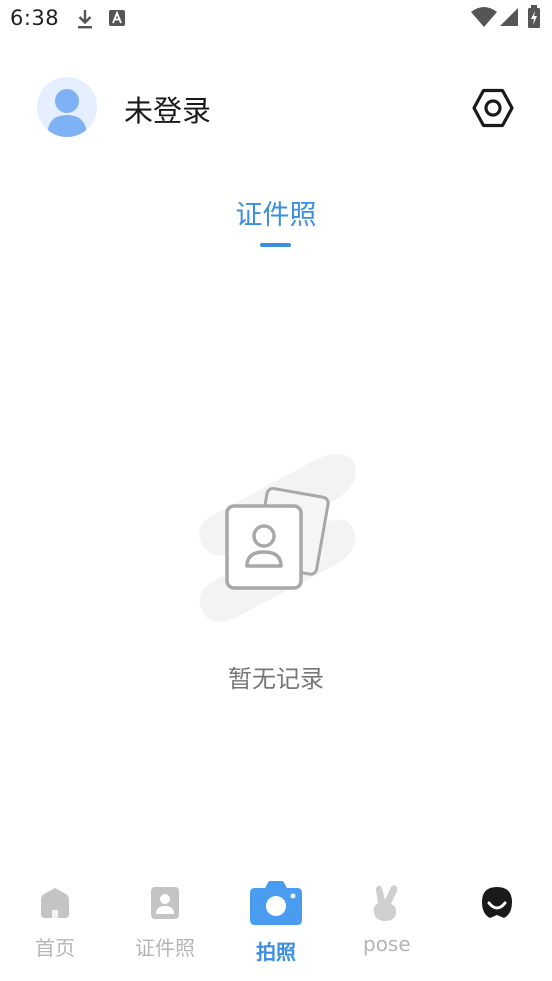 The width and height of the screenshot is (552, 981). I want to click on avatar, so click(67, 107).